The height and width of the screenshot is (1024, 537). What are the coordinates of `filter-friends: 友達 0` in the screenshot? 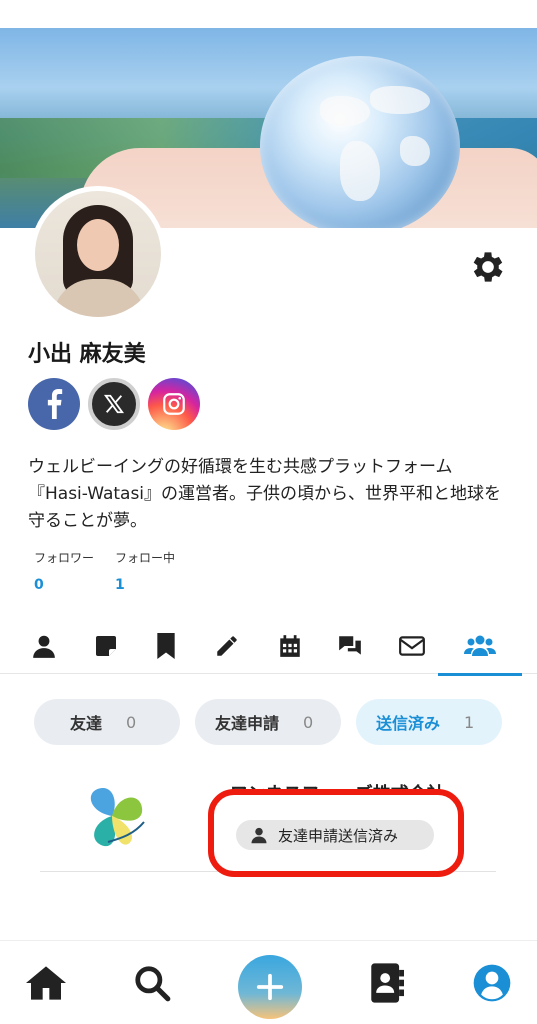 It's located at (107, 722).